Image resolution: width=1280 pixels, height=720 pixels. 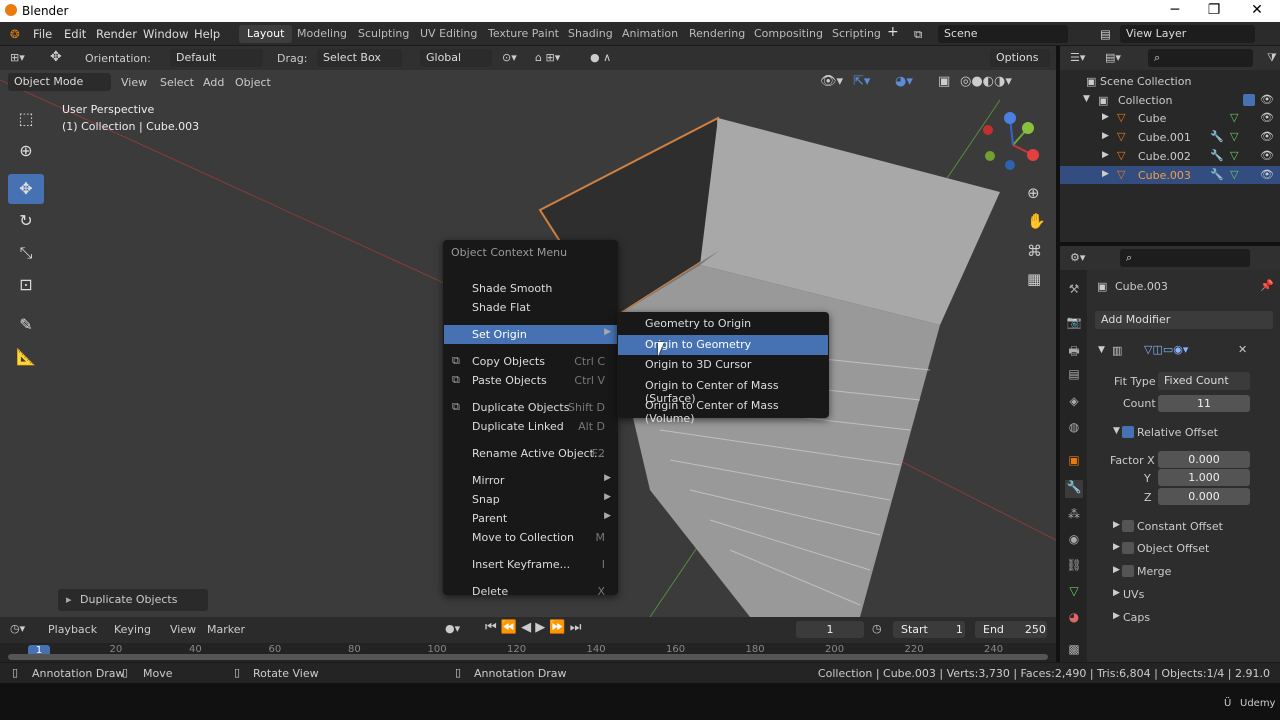 I want to click on data-tab-icon: ▽, so click(x=1074, y=593).